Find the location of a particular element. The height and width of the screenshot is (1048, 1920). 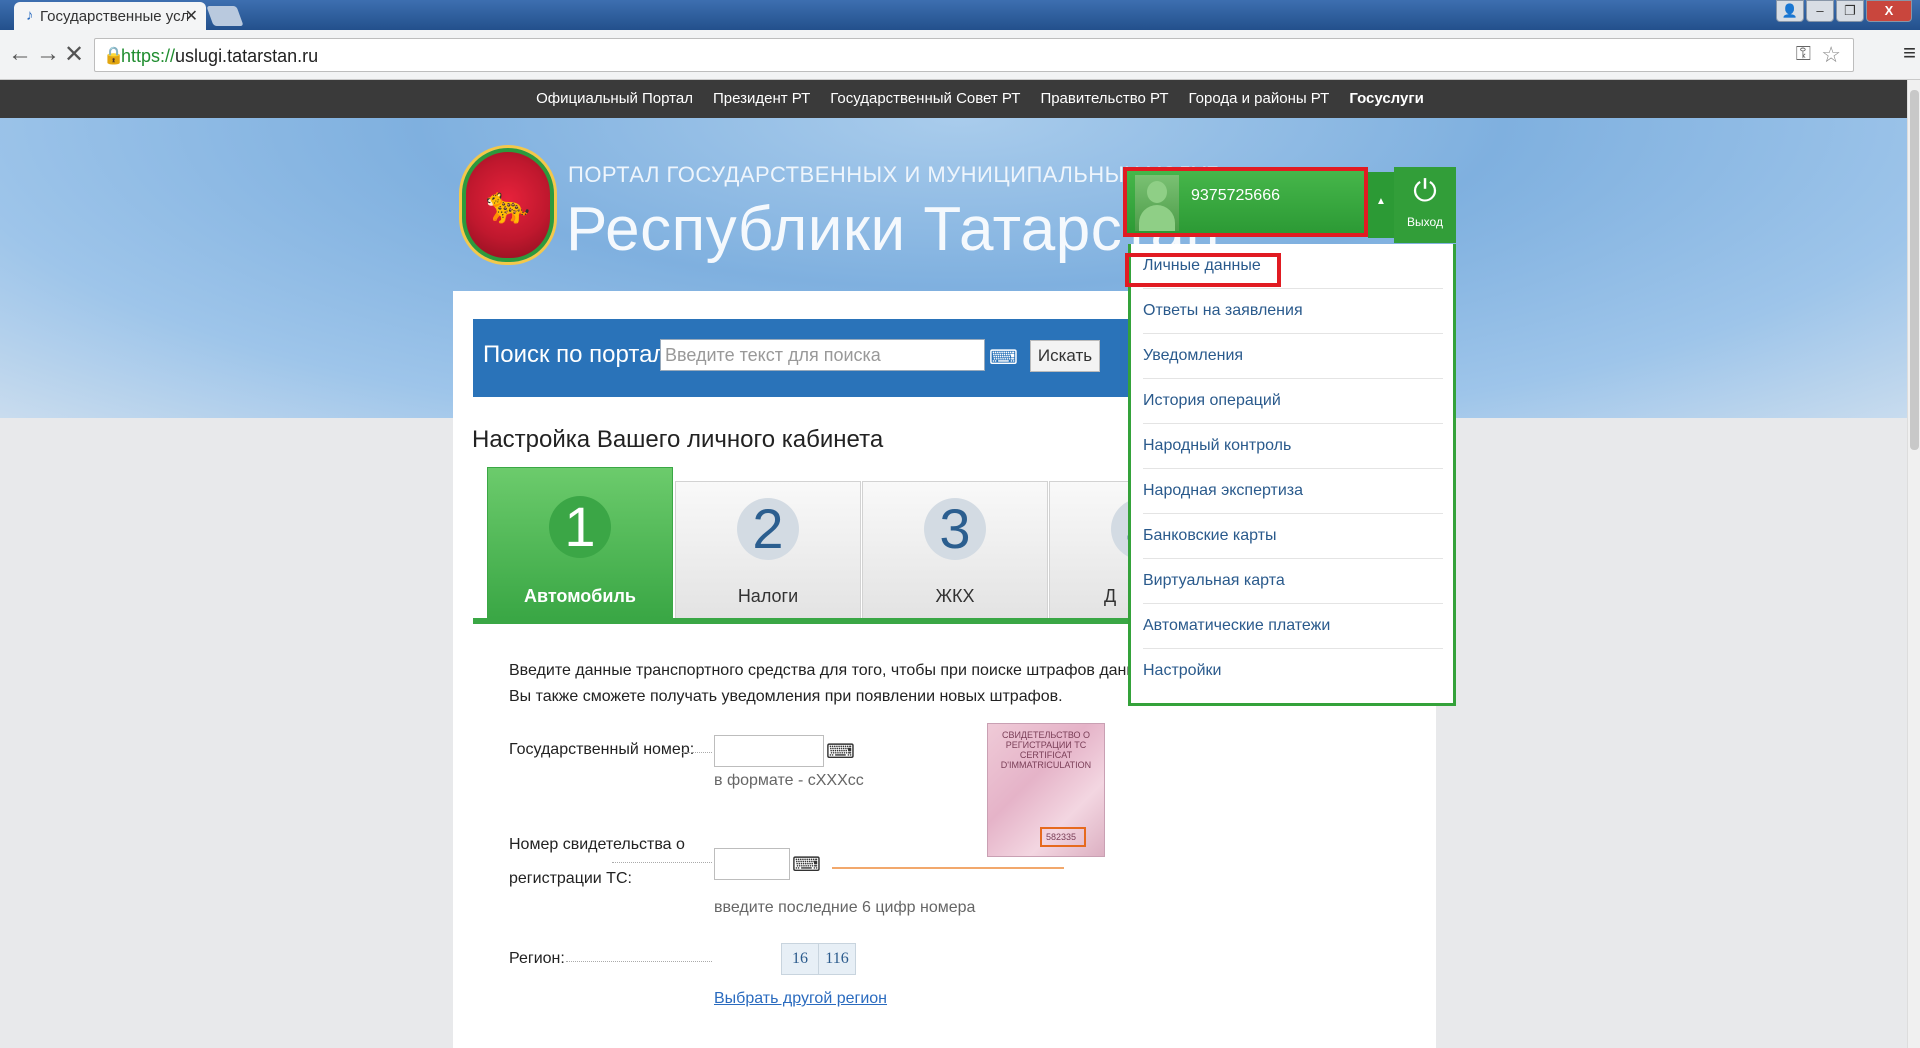

step-number: 1 is located at coordinates (580, 527).